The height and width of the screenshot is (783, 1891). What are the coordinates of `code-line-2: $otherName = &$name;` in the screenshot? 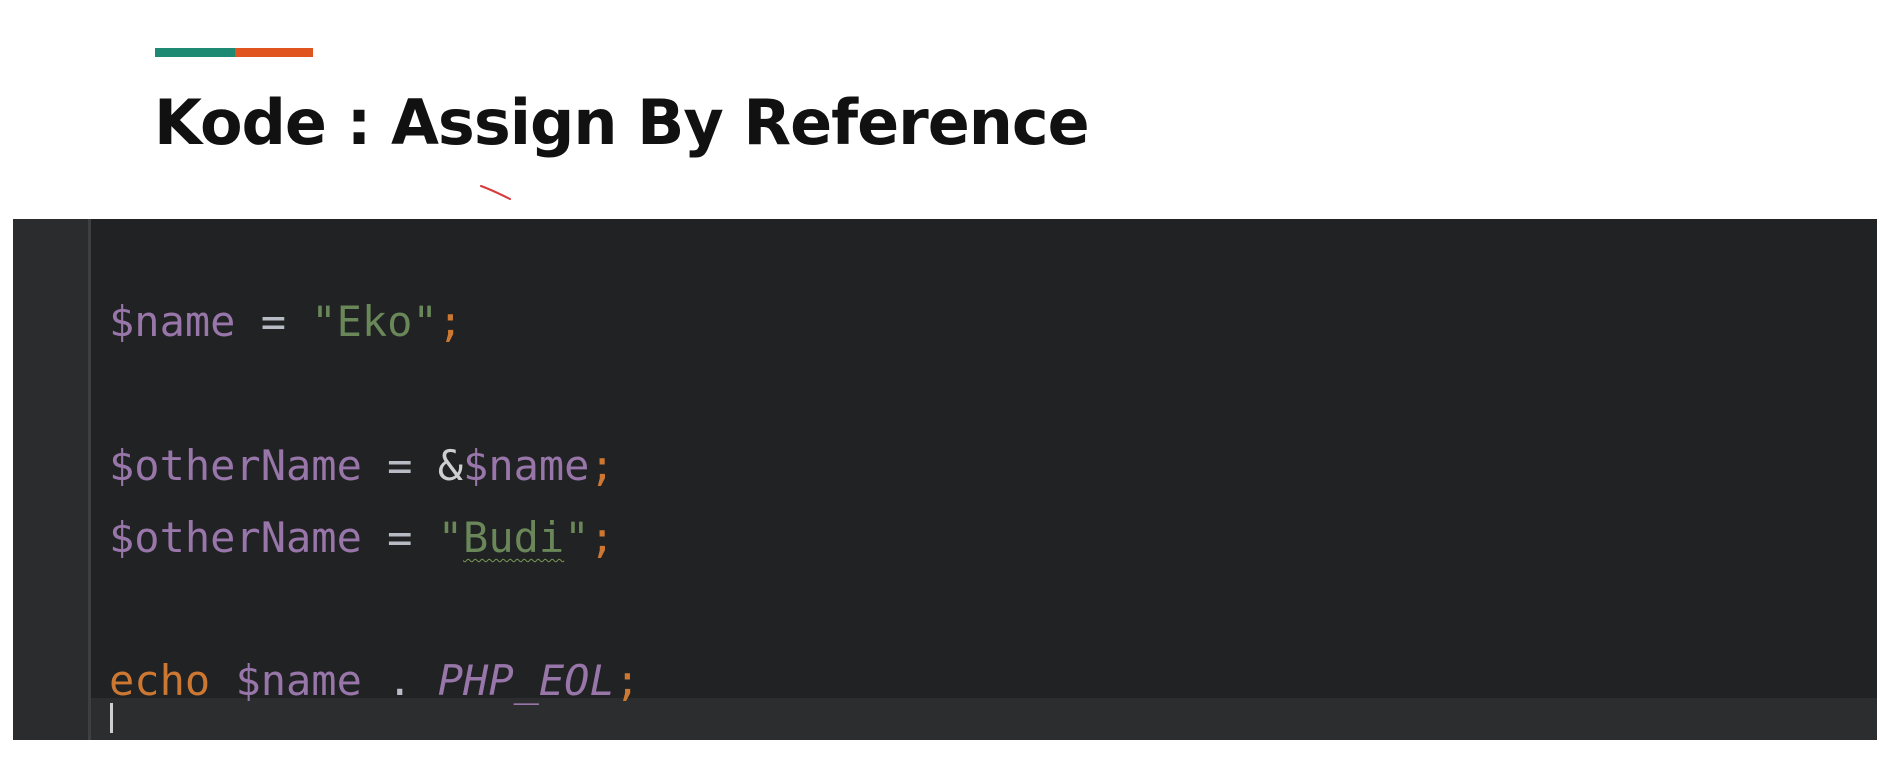 It's located at (362, 466).